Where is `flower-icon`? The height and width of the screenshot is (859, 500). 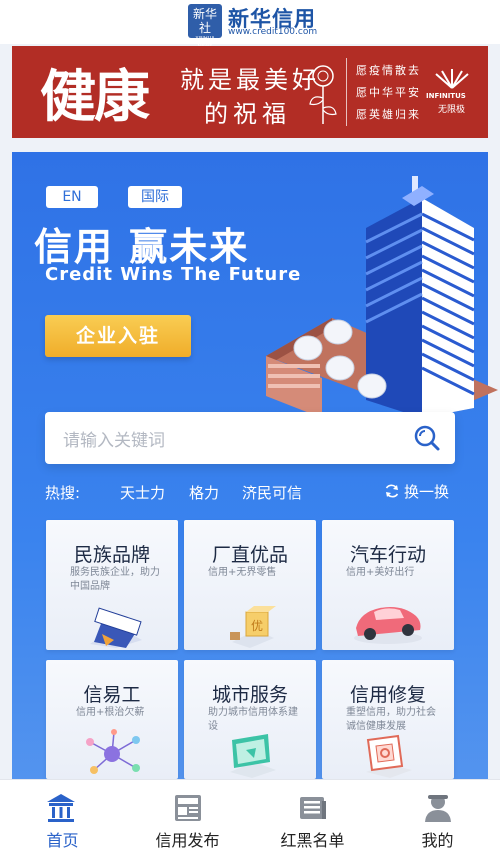 flower-icon is located at coordinates (323, 94).